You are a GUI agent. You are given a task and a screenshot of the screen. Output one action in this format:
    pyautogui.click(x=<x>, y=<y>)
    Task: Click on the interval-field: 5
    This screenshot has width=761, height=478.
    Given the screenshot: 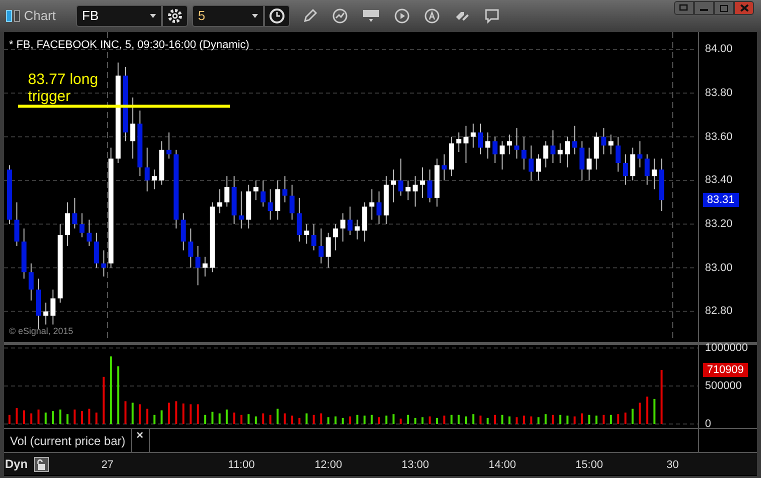 What is the action you would take?
    pyautogui.click(x=228, y=16)
    